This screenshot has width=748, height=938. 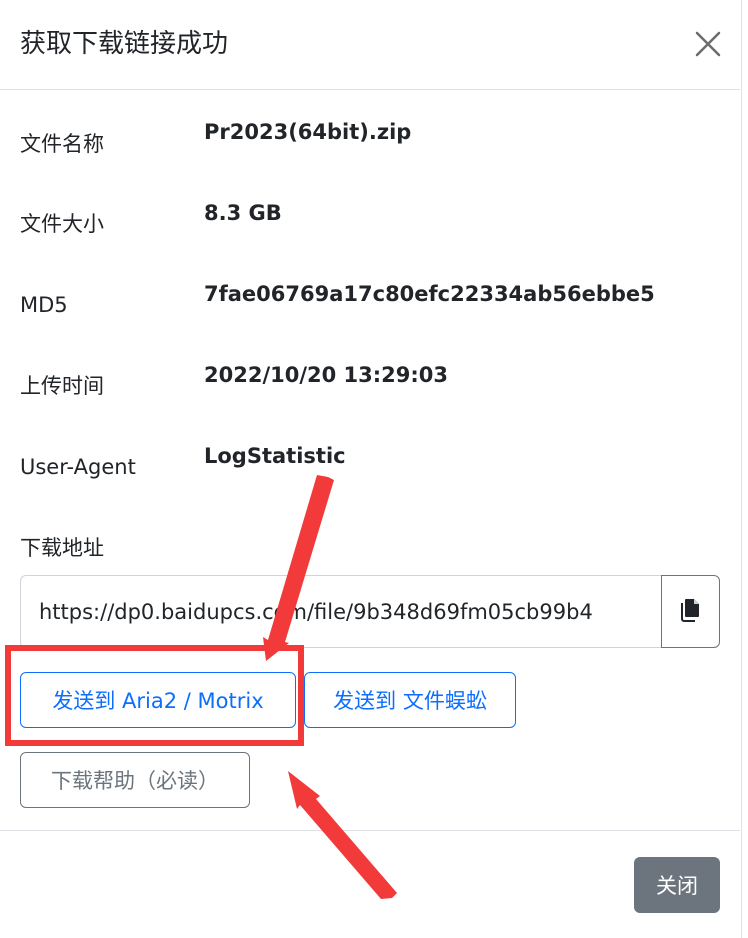 I want to click on download-url-input, so click(x=341, y=611).